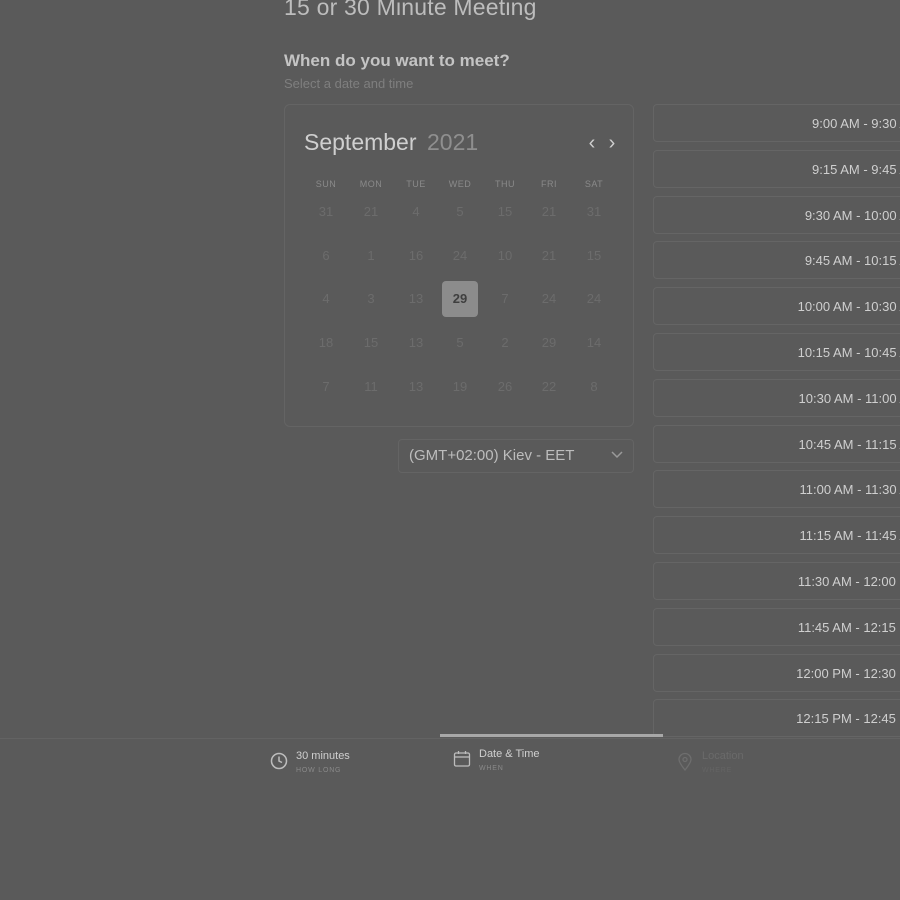  Describe the element at coordinates (849, 536) in the screenshot. I see `time-slot-label: 11:15 AM - 11:45 AM` at that location.